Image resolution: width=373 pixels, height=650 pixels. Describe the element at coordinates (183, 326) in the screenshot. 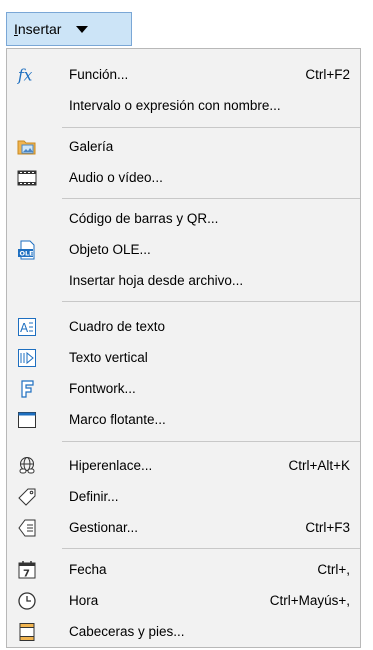

I see `menu-item-cuadro-texto: A Cuadro de texto` at that location.